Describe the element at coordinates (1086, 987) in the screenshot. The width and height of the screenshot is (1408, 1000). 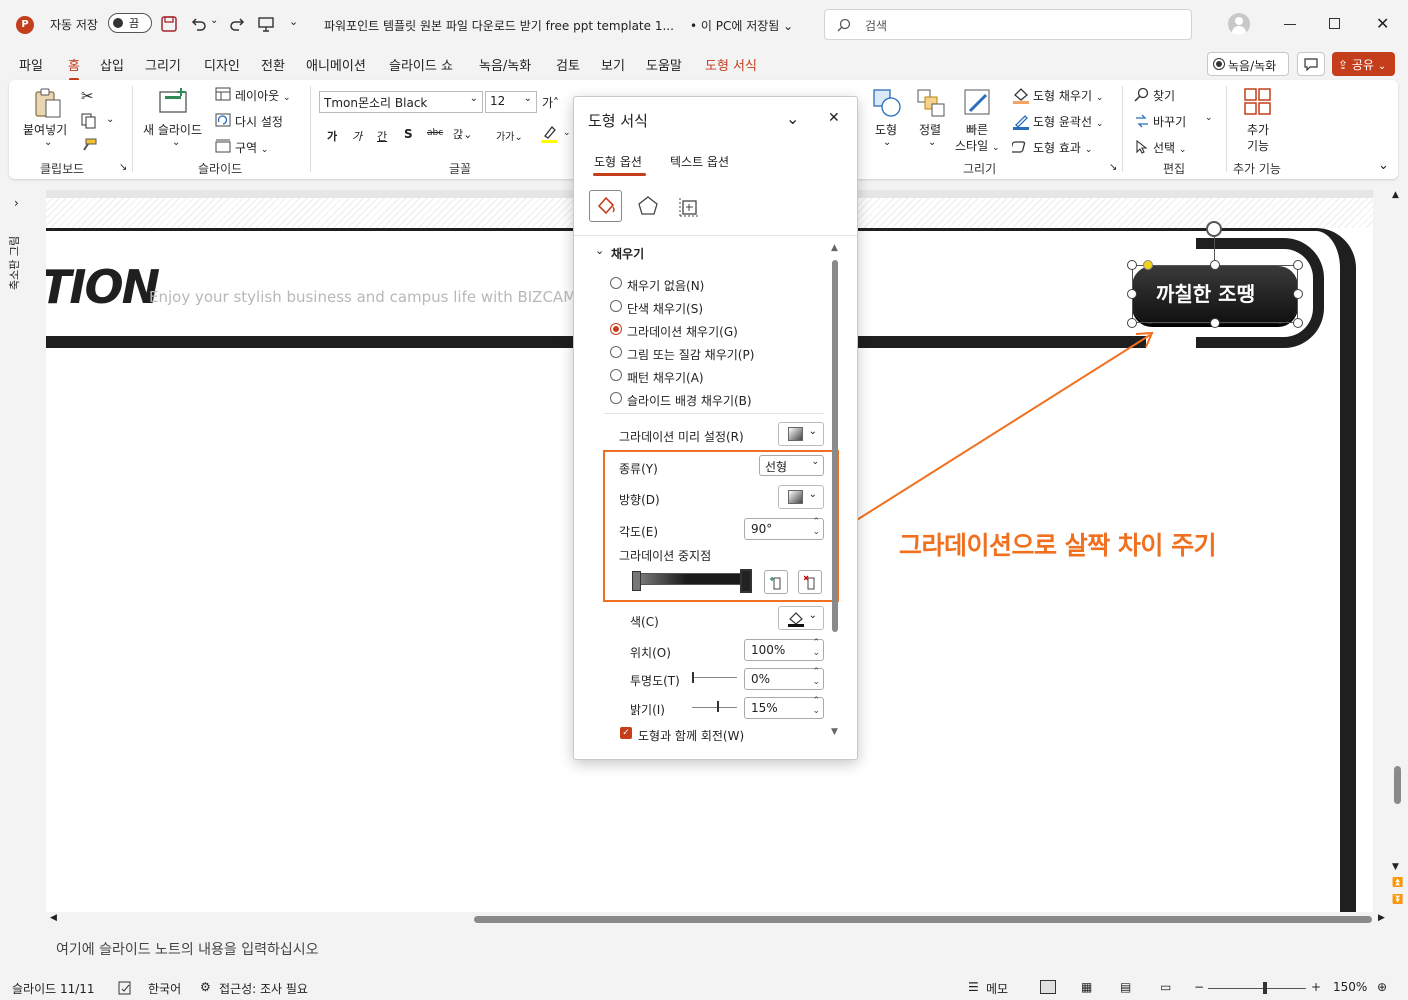
I see `slide-sorter-view-icon: ▦` at that location.